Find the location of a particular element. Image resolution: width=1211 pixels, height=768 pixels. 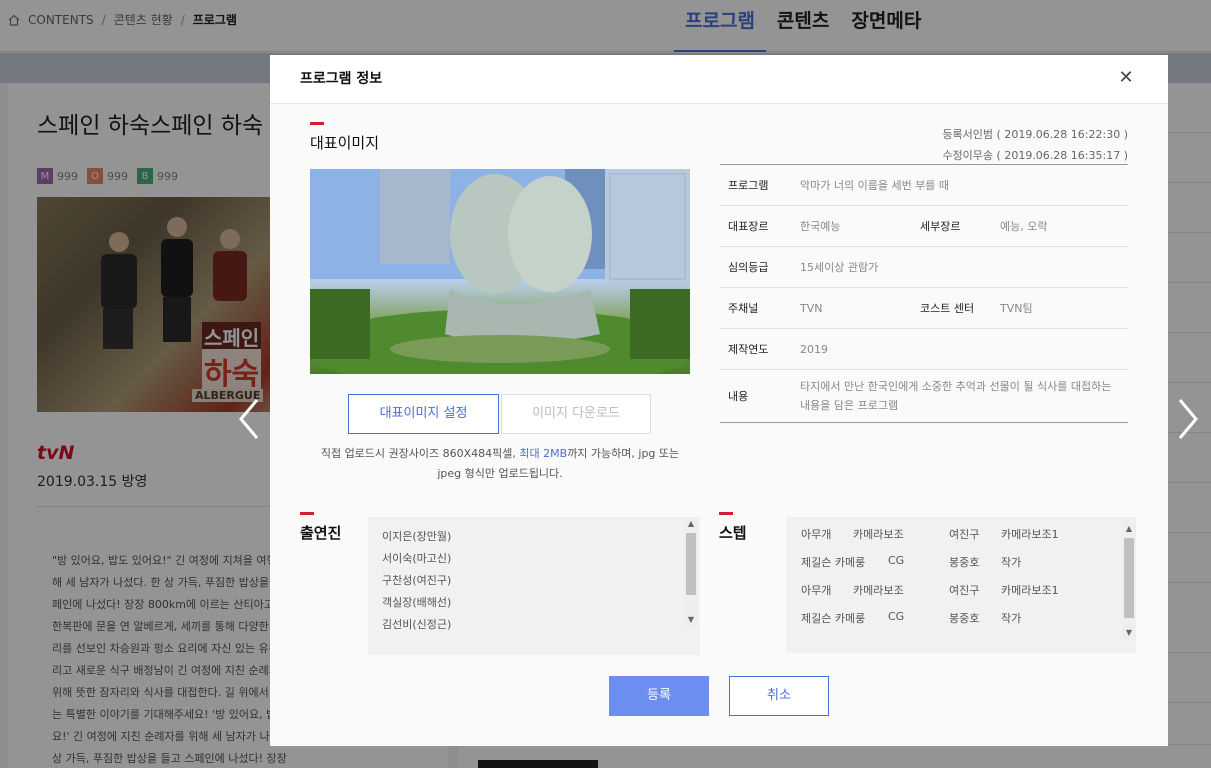

info-value: 2019 is located at coordinates (814, 349).